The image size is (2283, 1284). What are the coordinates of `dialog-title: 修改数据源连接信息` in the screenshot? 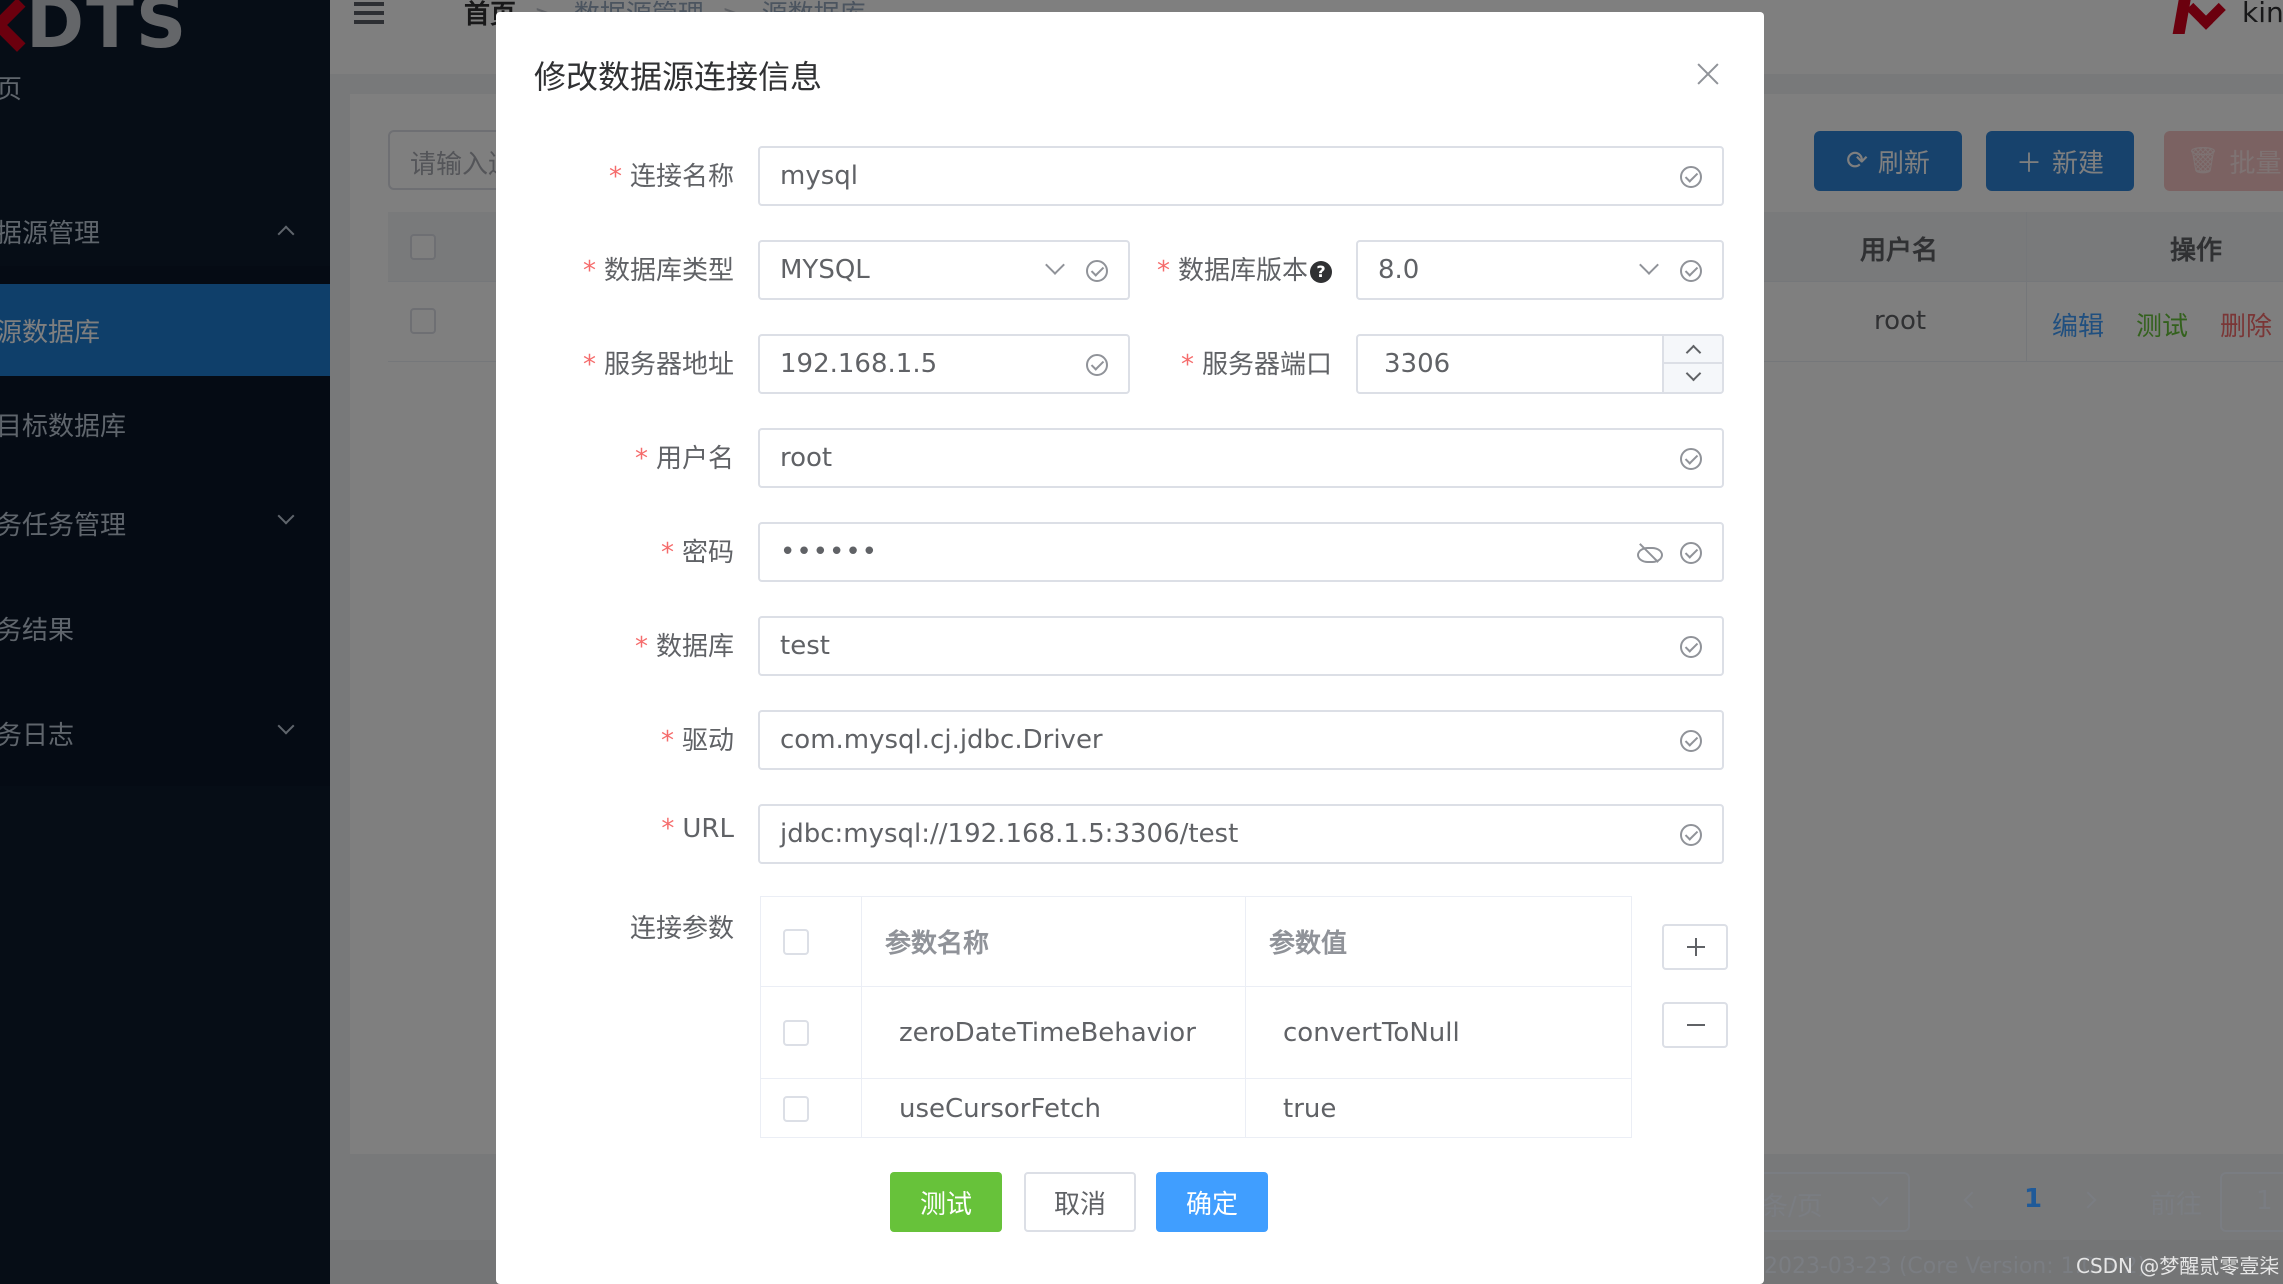 It's located at (678, 77).